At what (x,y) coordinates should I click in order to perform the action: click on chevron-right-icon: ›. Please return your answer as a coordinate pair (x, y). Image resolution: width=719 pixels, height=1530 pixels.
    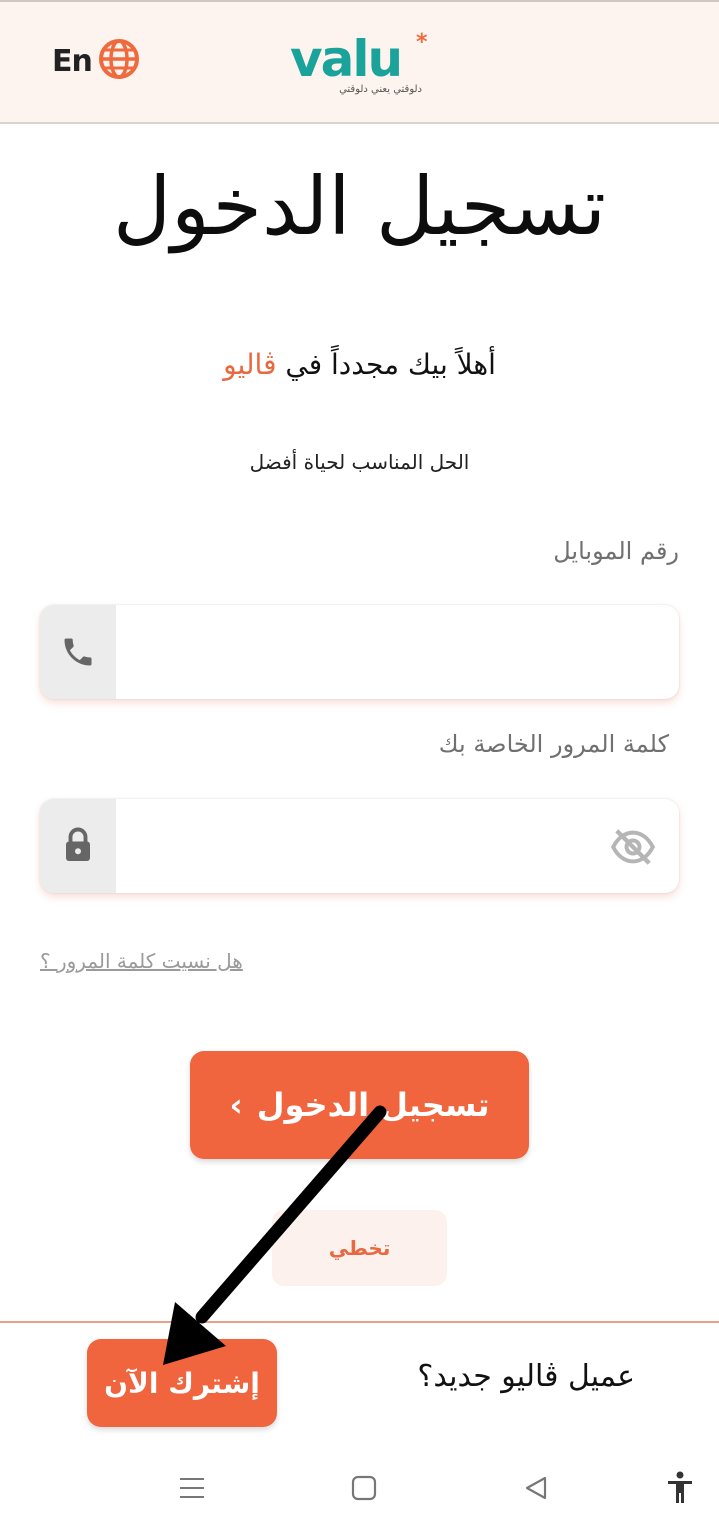
    Looking at the image, I should click on (236, 1105).